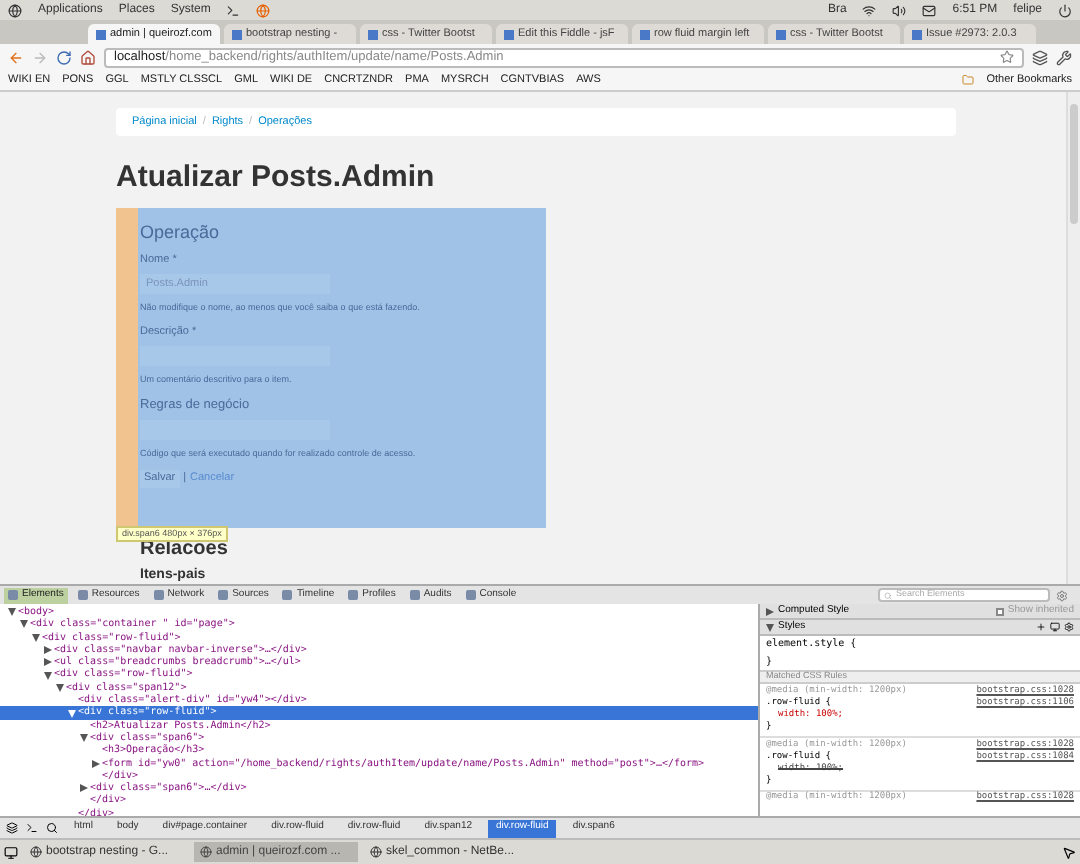 This screenshot has height=864, width=1080. Describe the element at coordinates (233, 10) in the screenshot. I see `terminal-icon` at that location.